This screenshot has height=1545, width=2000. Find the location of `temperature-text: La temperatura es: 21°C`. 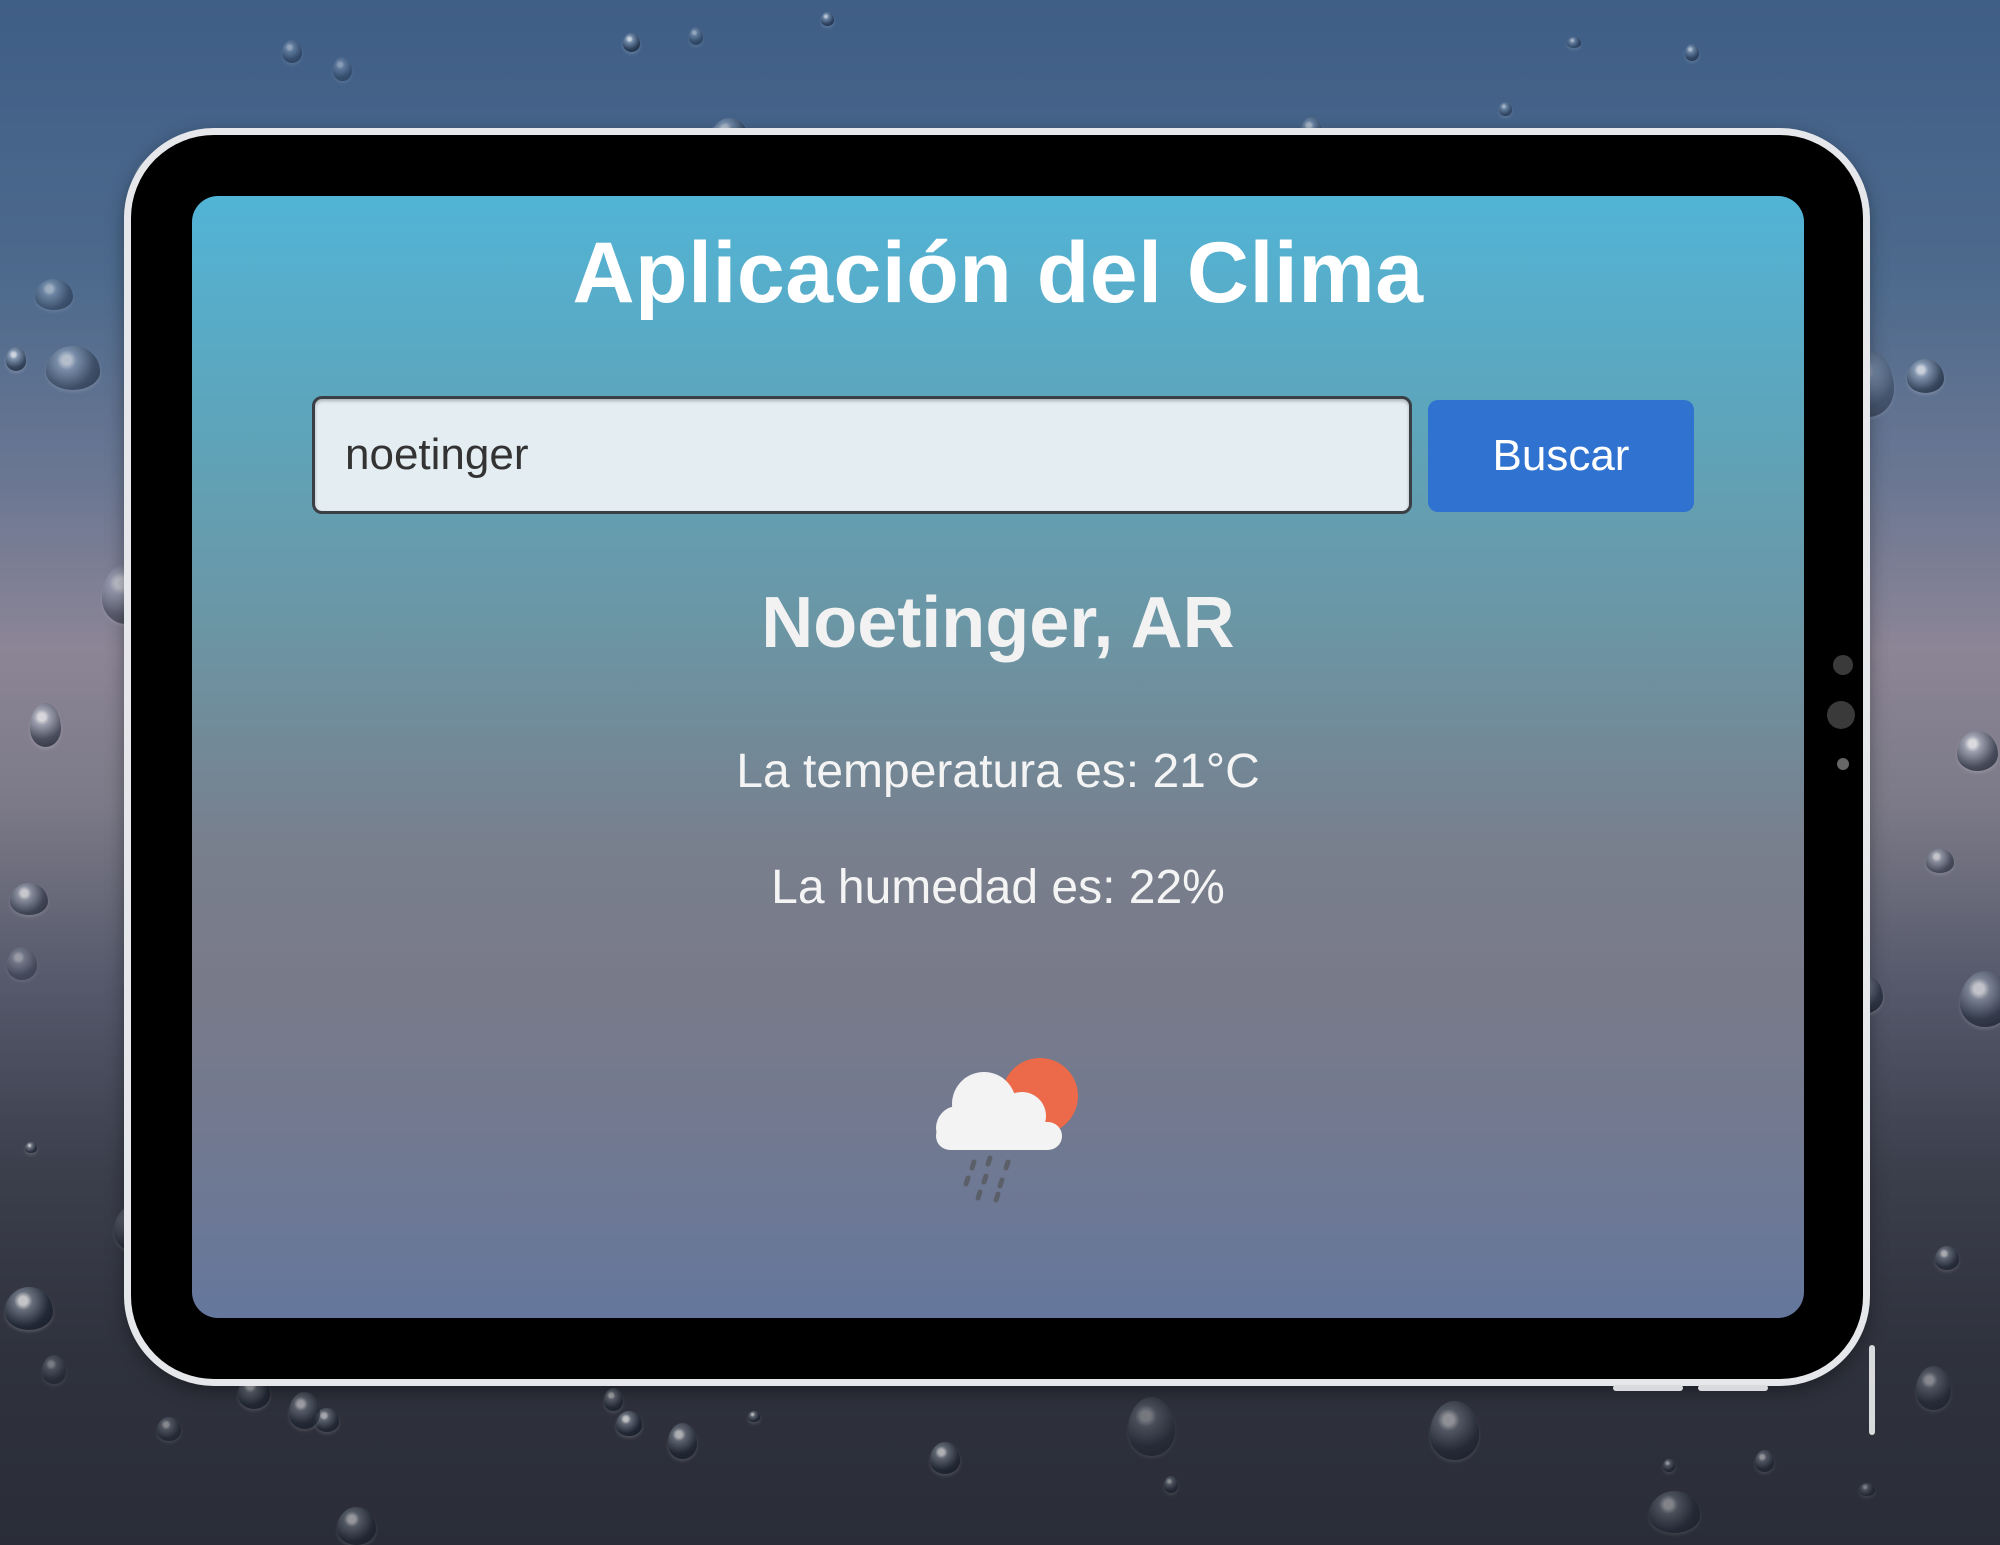

temperature-text: La temperatura es: 21°C is located at coordinates (998, 771).